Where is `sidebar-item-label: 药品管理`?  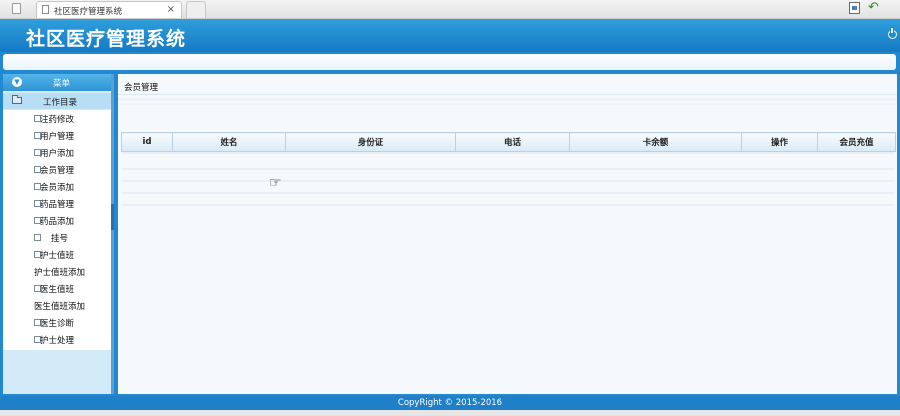
sidebar-item-label: 药品管理 is located at coordinates (57, 205).